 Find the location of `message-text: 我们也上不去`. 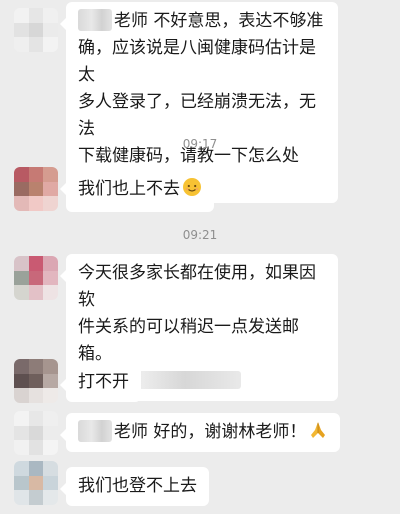

message-text: 我们也上不去 is located at coordinates (129, 189).